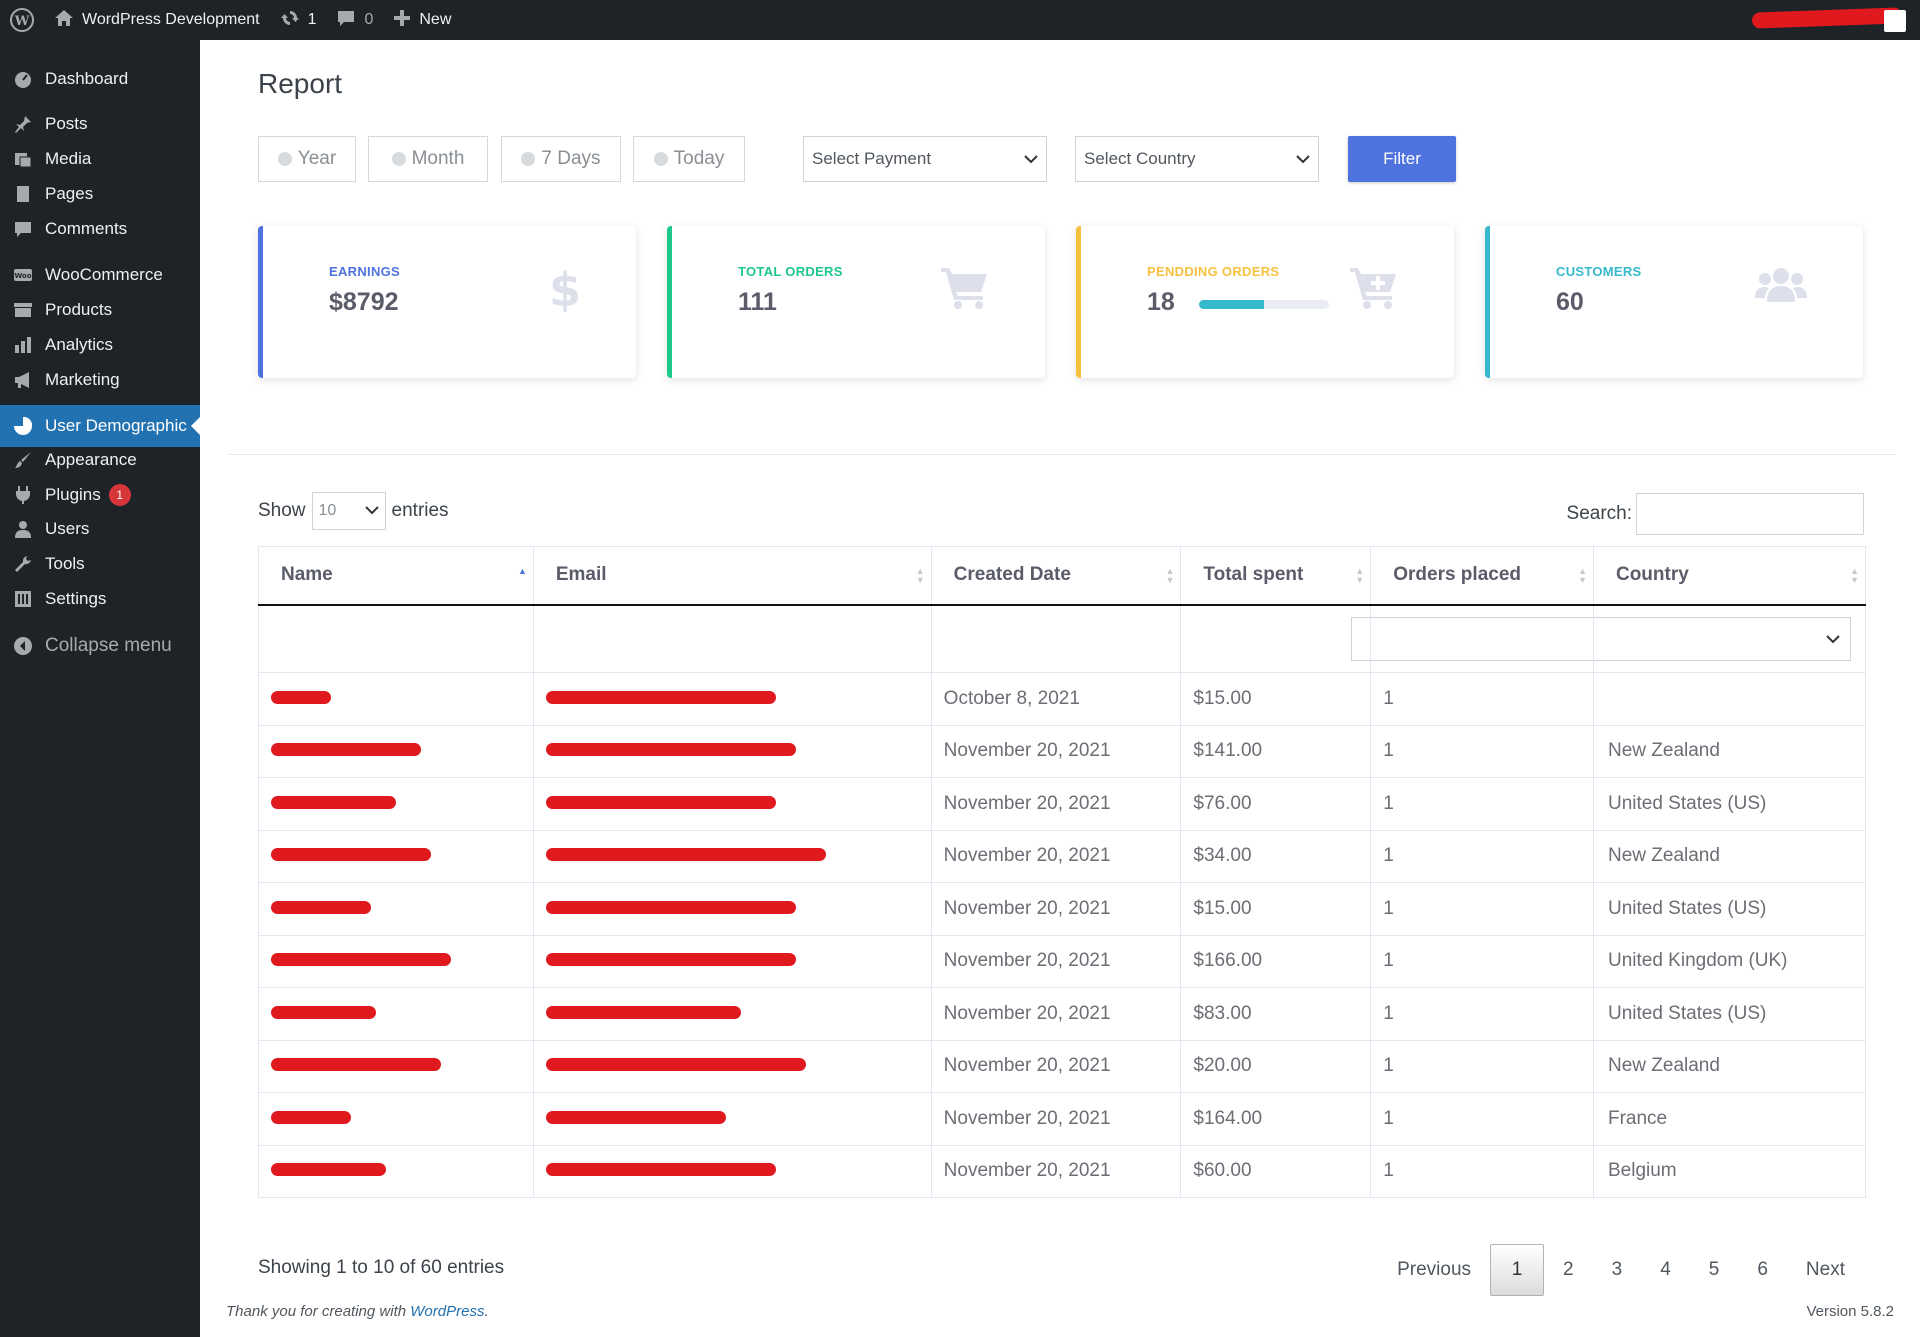 This screenshot has height=1337, width=1920. Describe the element at coordinates (1895, 21) in the screenshot. I see `avatar` at that location.